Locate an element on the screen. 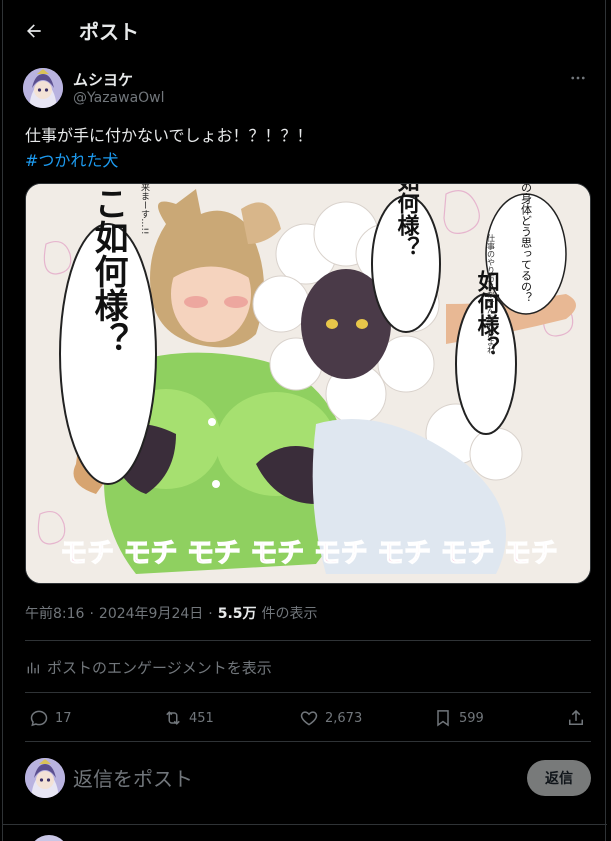 Image resolution: width=611 pixels, height=841 pixels. post-date: 2024年9月24日 is located at coordinates (151, 613).